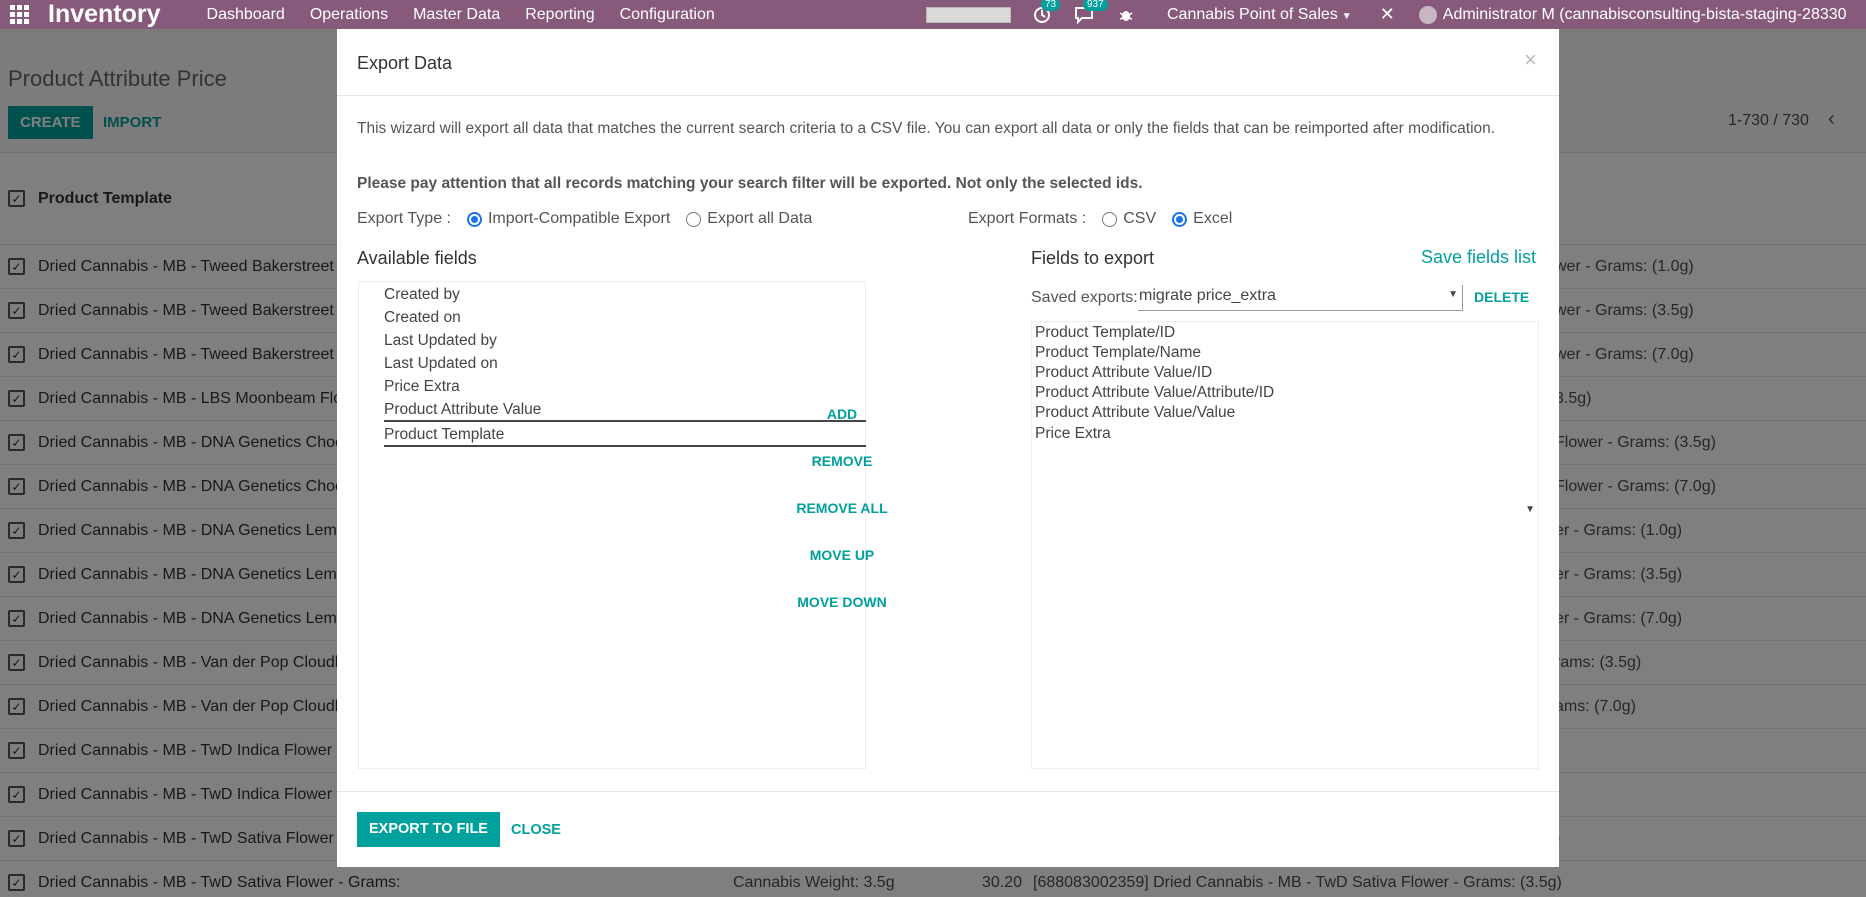 This screenshot has width=1866, height=897. Describe the element at coordinates (1212, 219) in the screenshot. I see `excel-label: Excel` at that location.